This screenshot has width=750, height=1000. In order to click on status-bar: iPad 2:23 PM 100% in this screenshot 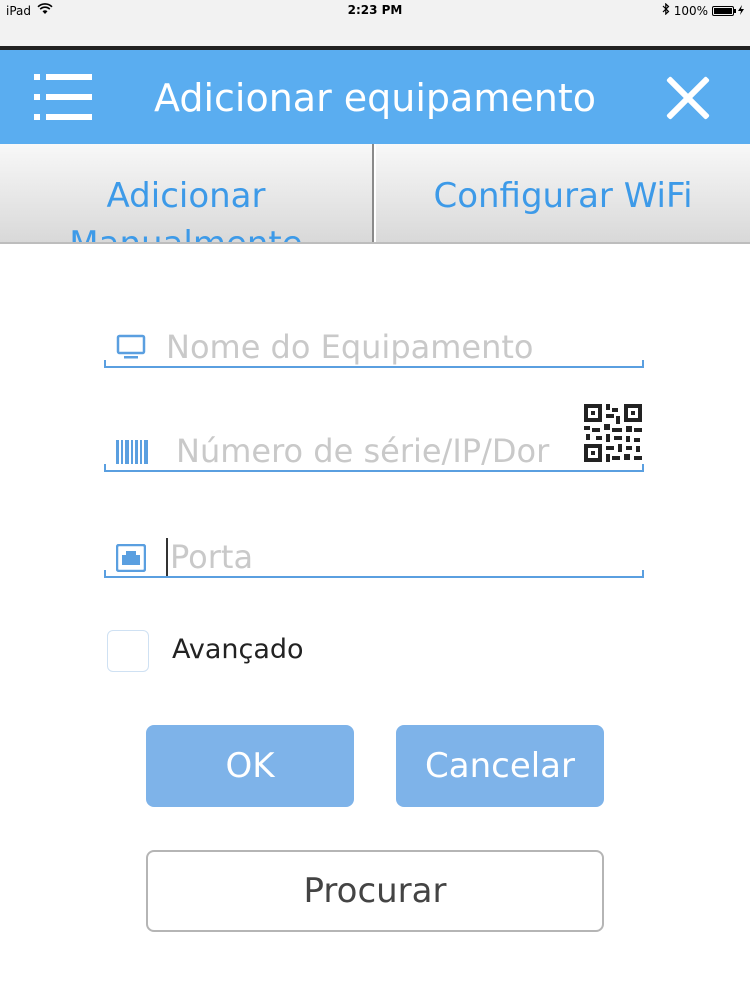, I will do `click(375, 23)`.